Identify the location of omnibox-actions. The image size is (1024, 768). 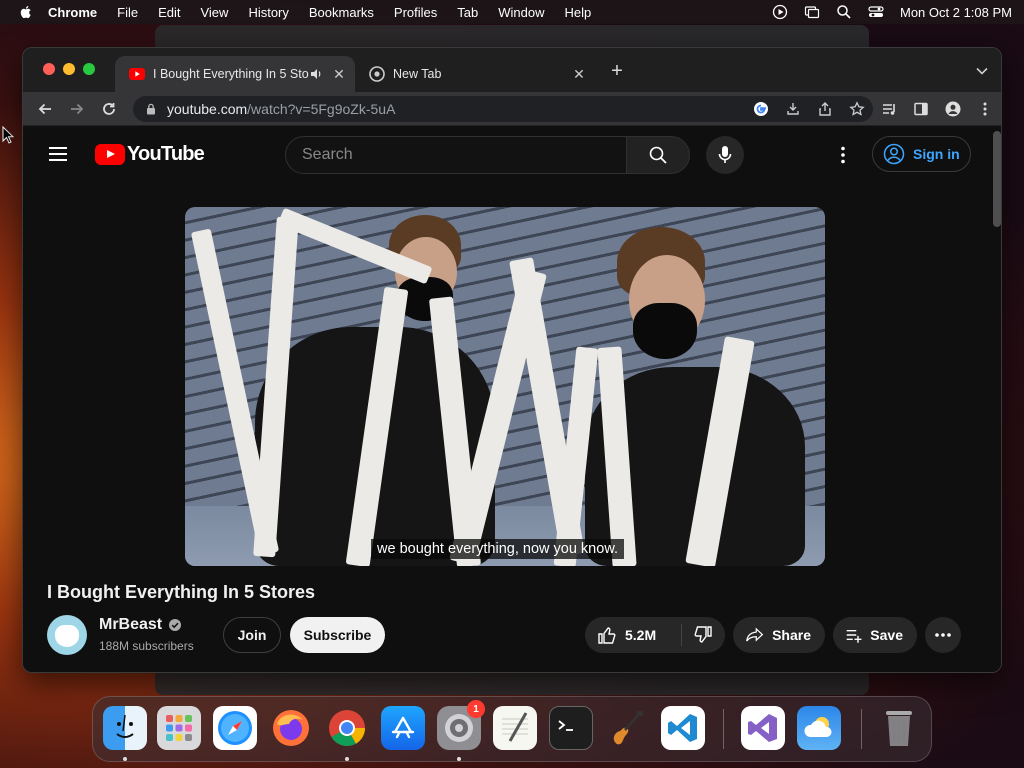
(809, 109).